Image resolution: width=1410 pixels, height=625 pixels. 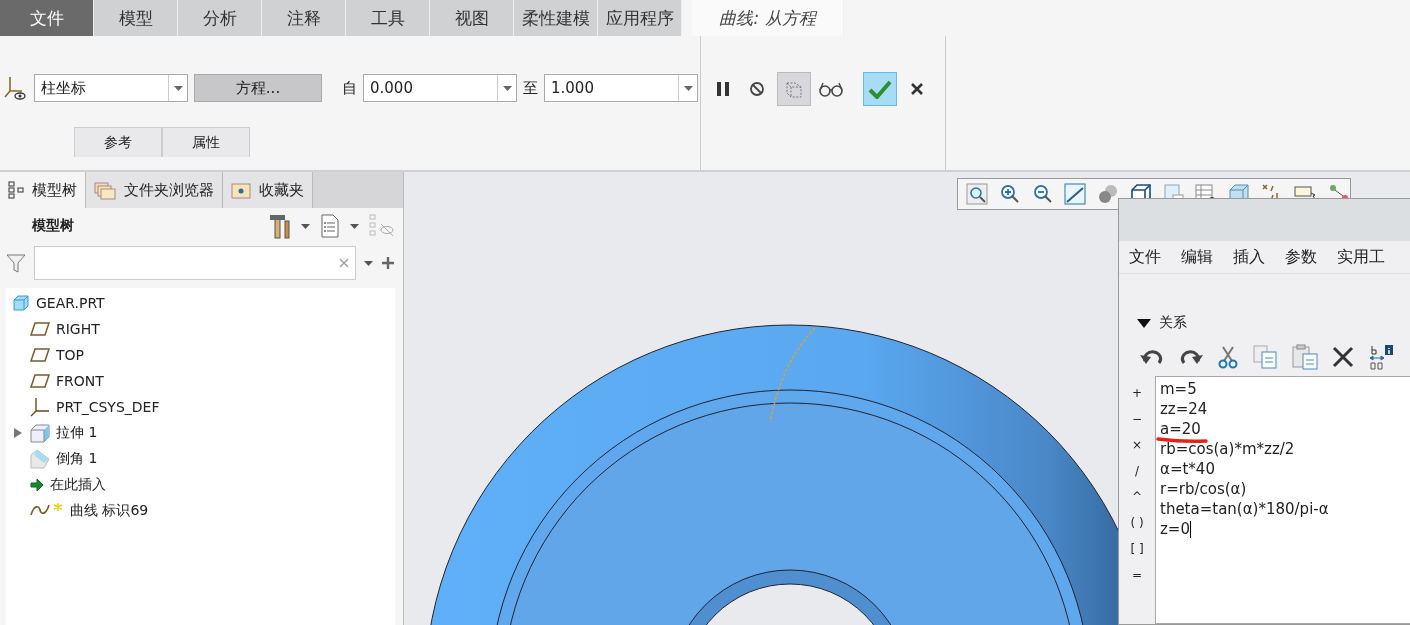 What do you see at coordinates (1137, 419) in the screenshot?
I see `operator-button: −` at bounding box center [1137, 419].